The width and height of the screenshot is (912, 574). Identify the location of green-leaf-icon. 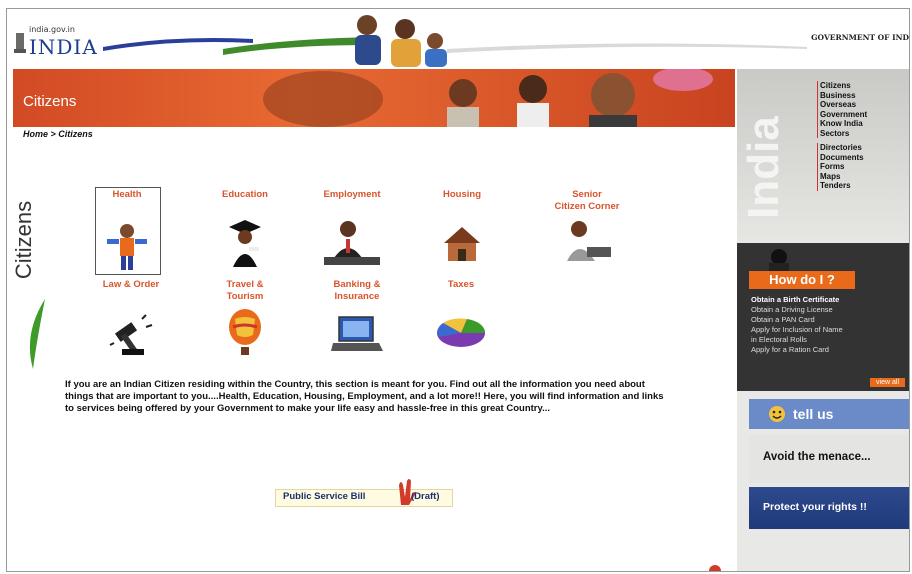
(37, 334).